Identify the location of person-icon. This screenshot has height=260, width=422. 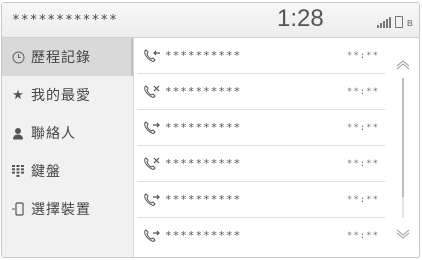
(18, 133).